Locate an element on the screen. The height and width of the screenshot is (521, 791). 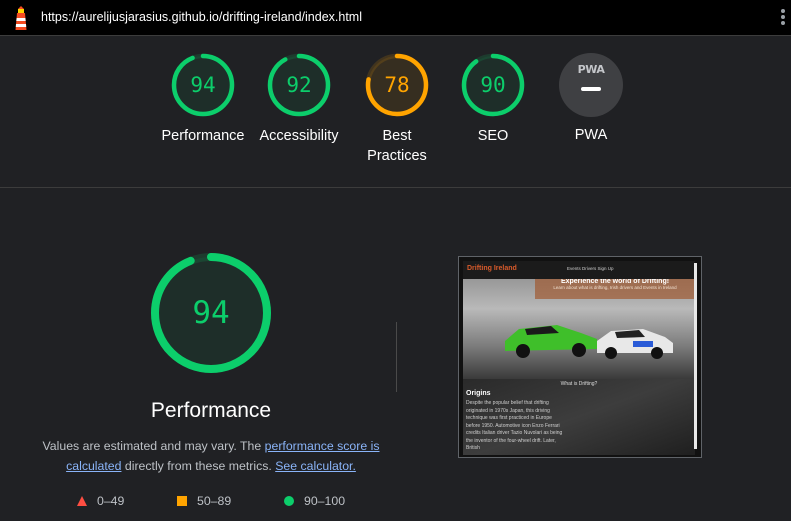
legend-fail: 0–49 is located at coordinates (100, 501).